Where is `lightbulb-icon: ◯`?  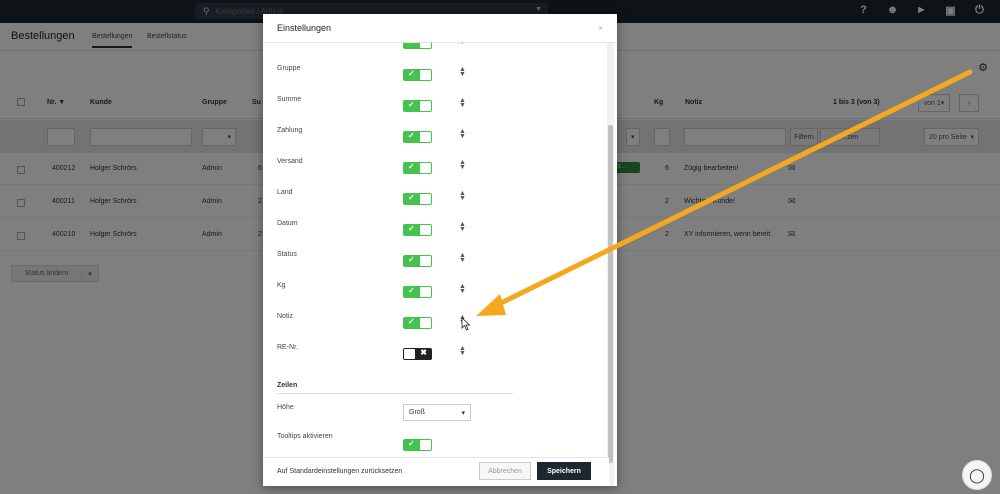 lightbulb-icon: ◯ is located at coordinates (977, 475).